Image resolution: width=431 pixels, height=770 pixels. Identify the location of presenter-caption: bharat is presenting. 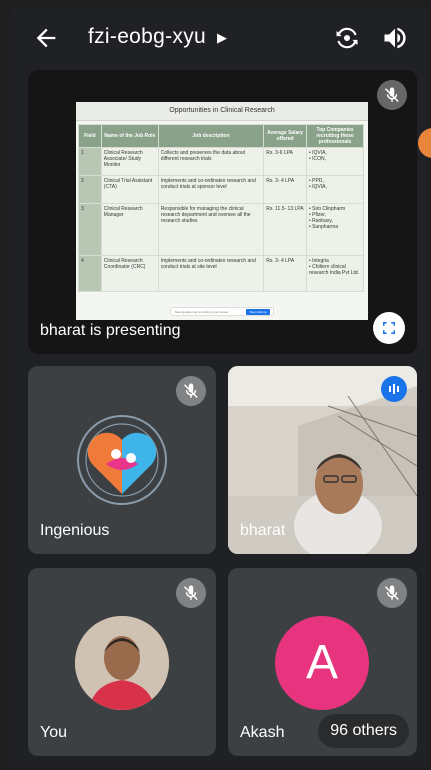
(110, 330).